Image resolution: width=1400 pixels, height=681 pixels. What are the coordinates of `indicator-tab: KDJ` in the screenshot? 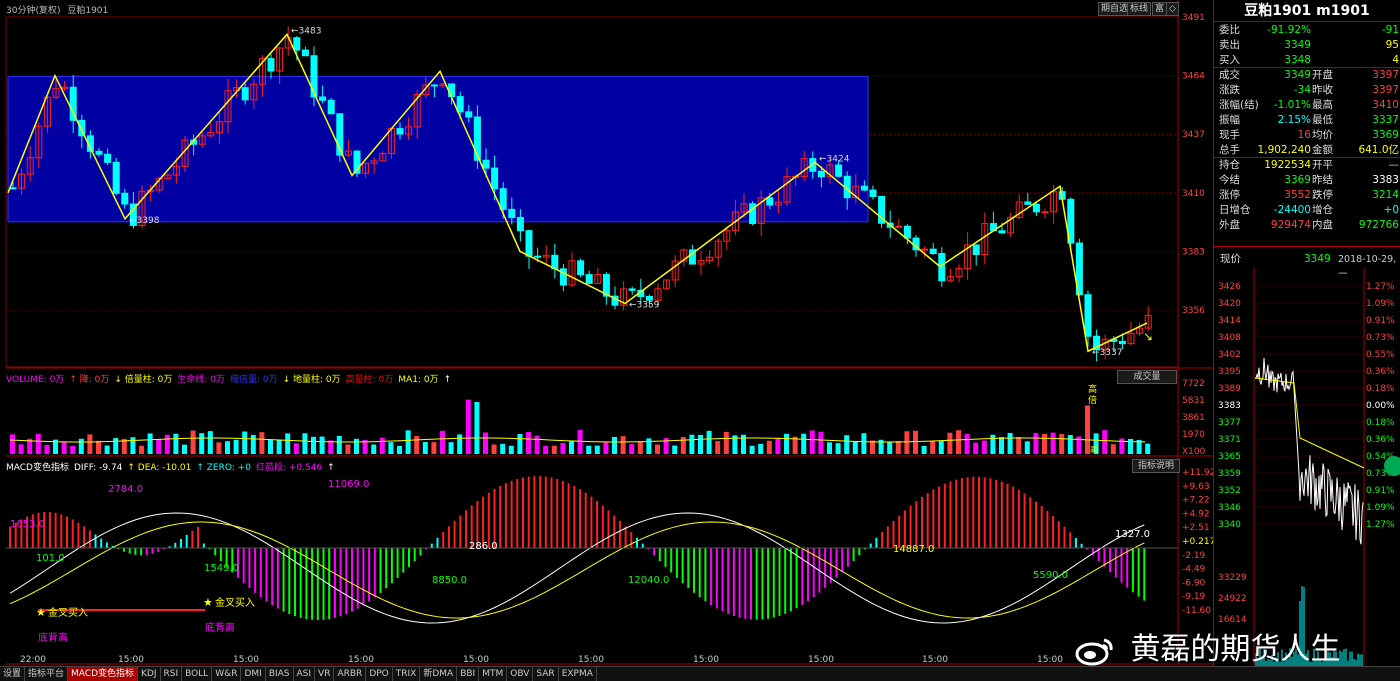 It's located at (149, 674).